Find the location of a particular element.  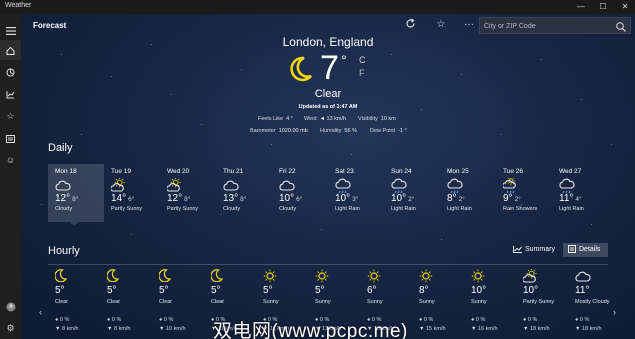

daily-item: Tue 19 14° 6° Partly Sunny is located at coordinates (132, 193).